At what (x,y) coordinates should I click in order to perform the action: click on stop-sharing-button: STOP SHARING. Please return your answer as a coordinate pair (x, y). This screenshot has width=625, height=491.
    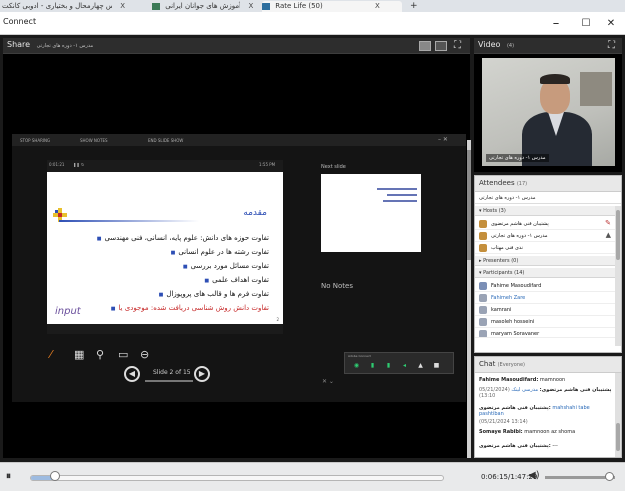
    Looking at the image, I should click on (35, 140).